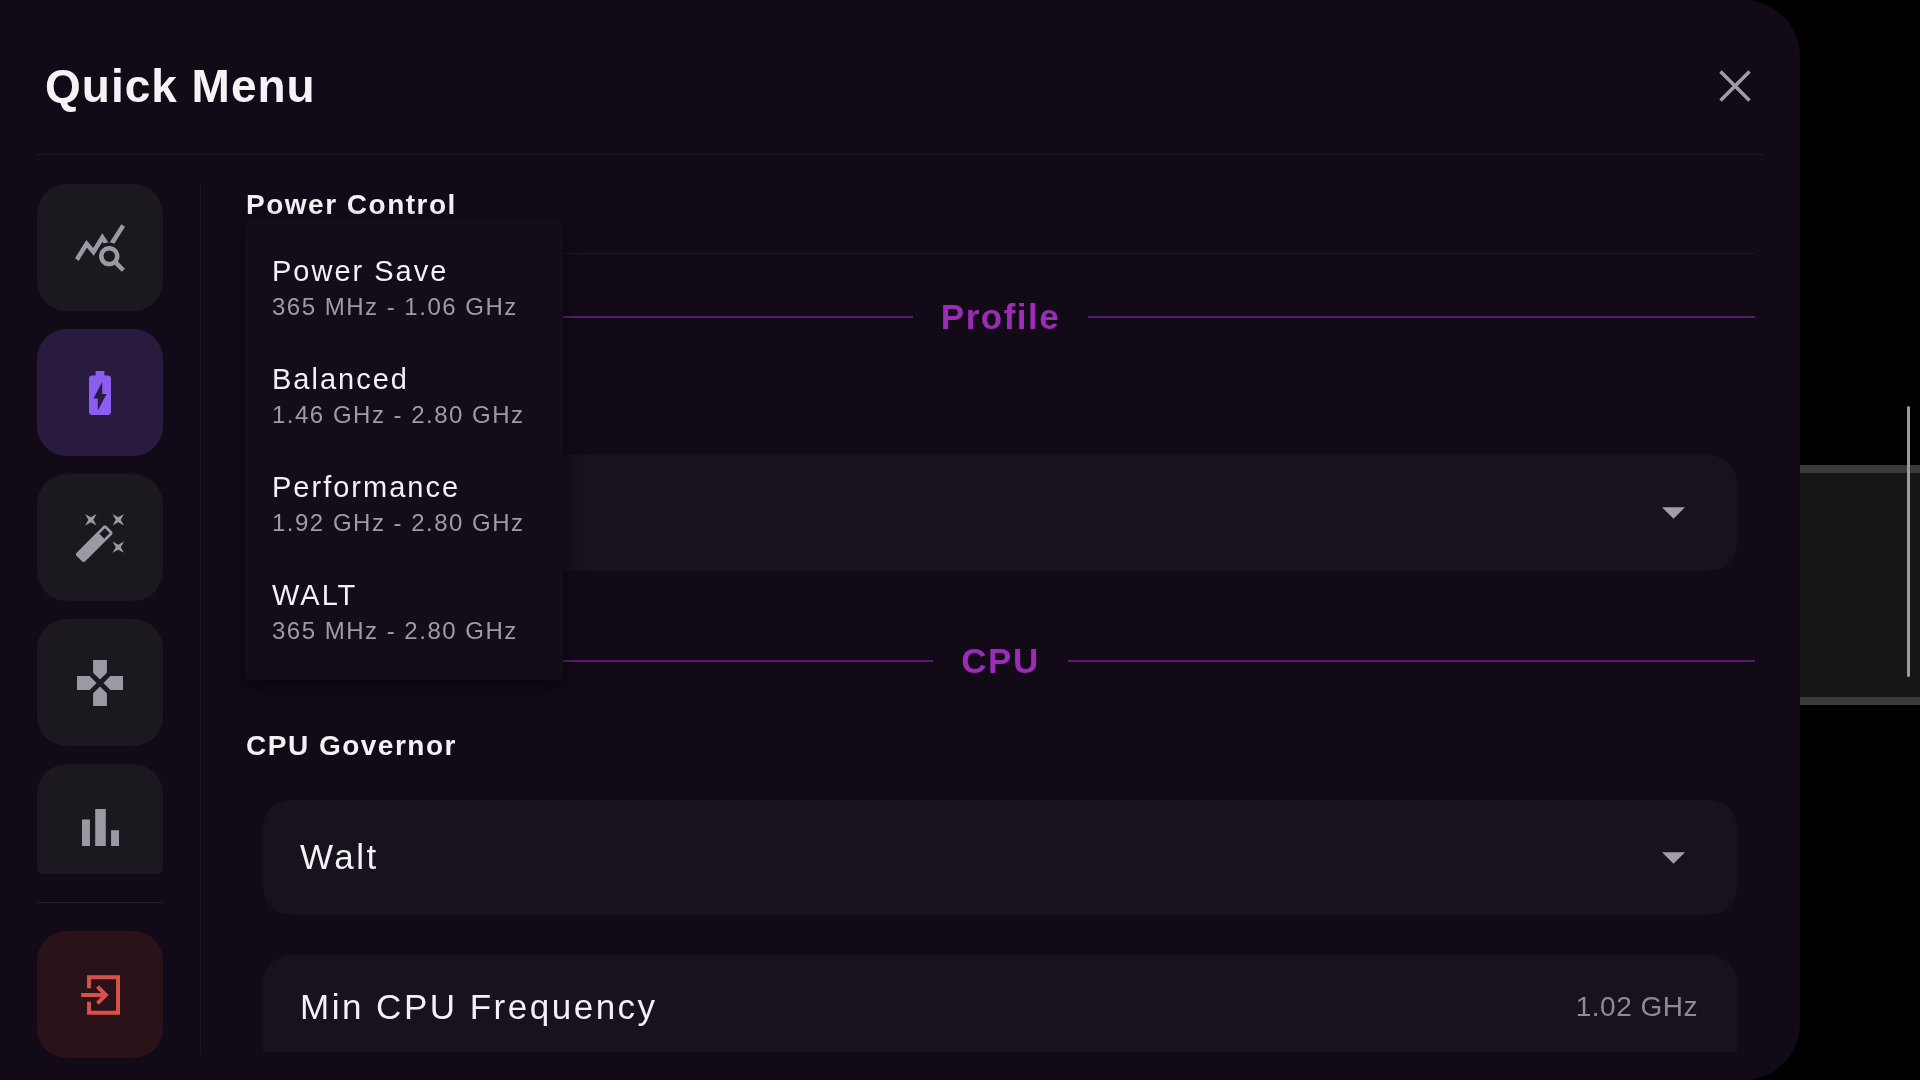 This screenshot has height=1080, width=1920. I want to click on window-title: Quick Menu, so click(180, 86).